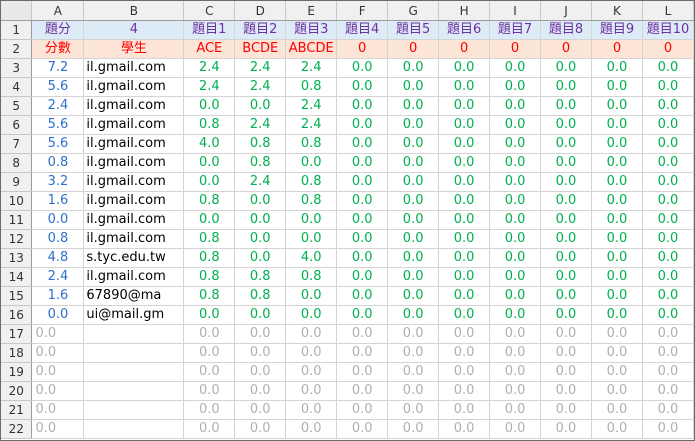 The height and width of the screenshot is (441, 695). What do you see at coordinates (134, 106) in the screenshot?
I see `student-cell: il.gmail.com` at bounding box center [134, 106].